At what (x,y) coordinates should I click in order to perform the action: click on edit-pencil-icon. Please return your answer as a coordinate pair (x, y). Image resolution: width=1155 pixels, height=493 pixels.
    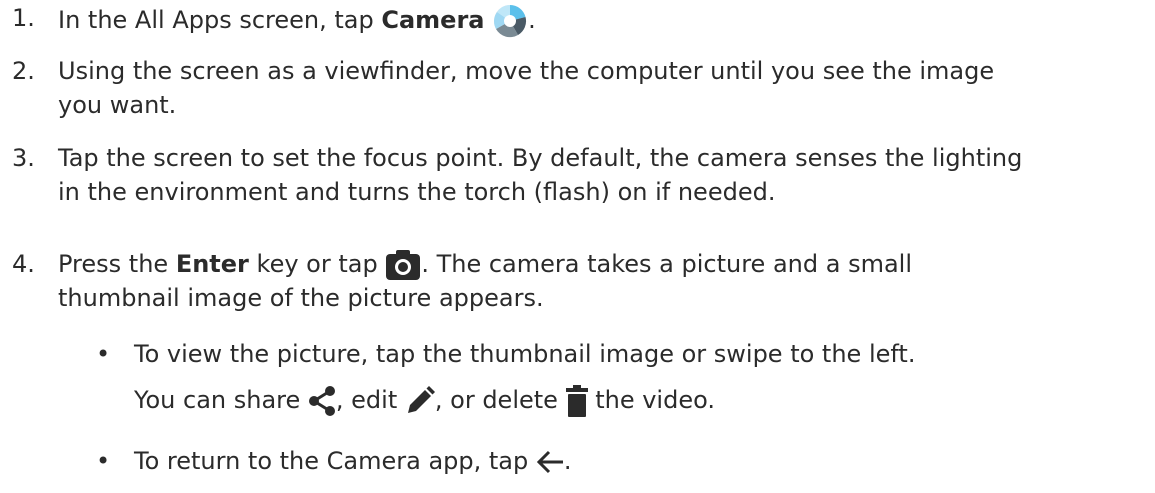
    Looking at the image, I should click on (420, 401).